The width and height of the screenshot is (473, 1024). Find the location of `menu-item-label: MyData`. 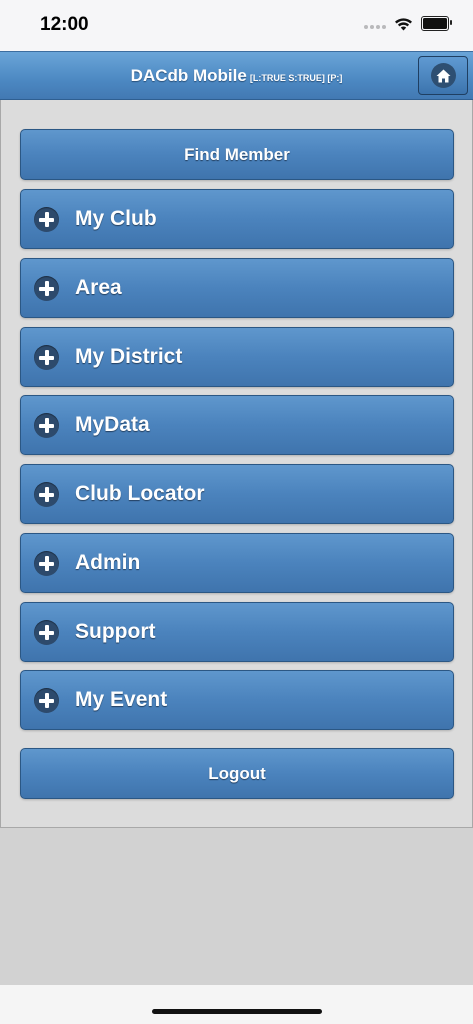

menu-item-label: MyData is located at coordinates (112, 424).